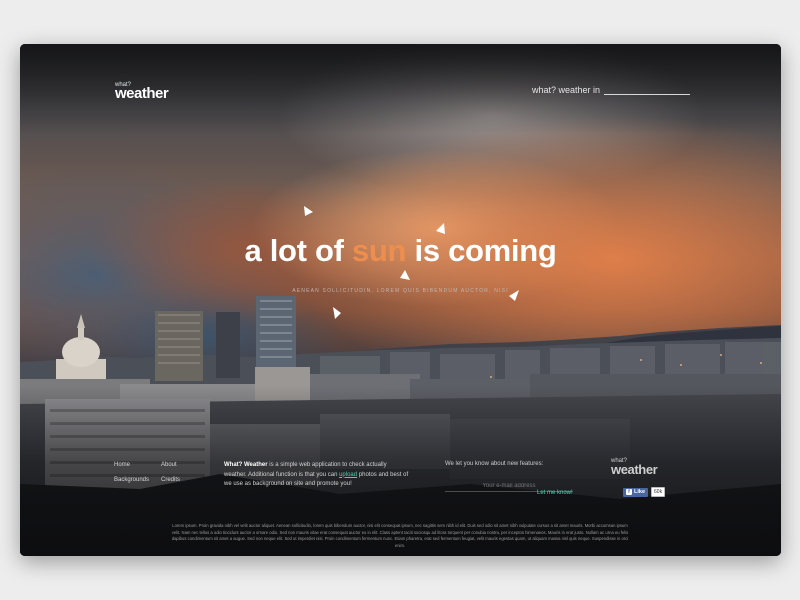 The image size is (800, 600). I want to click on facebook-like-widget: f Like 60k, so click(644, 492).